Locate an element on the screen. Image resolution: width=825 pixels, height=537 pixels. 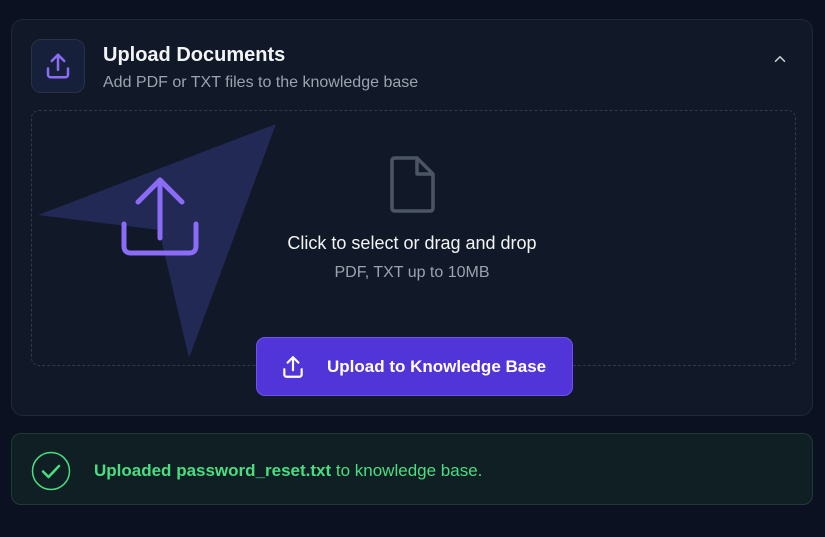
upload-button-label: Upload to Knowledge Base is located at coordinates (437, 366).